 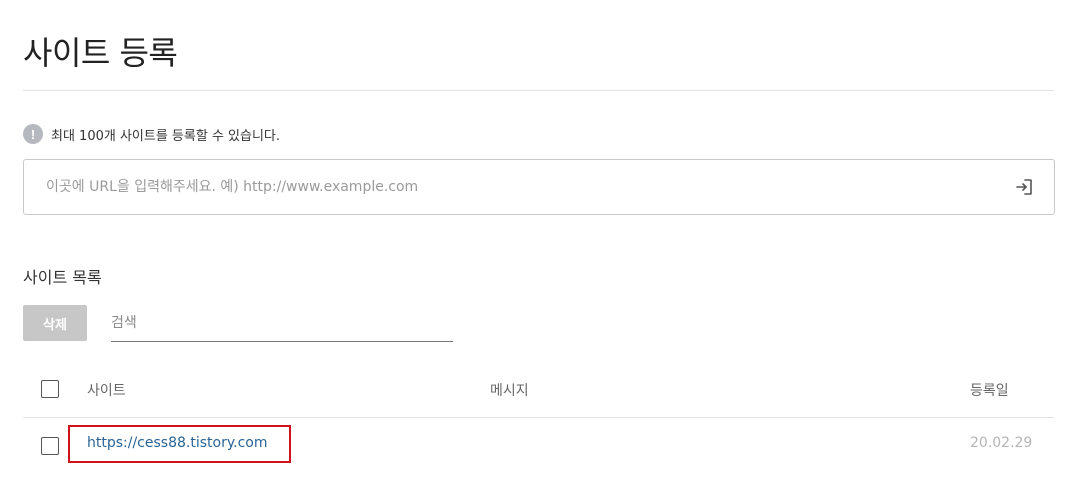 I want to click on title-divider, so click(x=538, y=90).